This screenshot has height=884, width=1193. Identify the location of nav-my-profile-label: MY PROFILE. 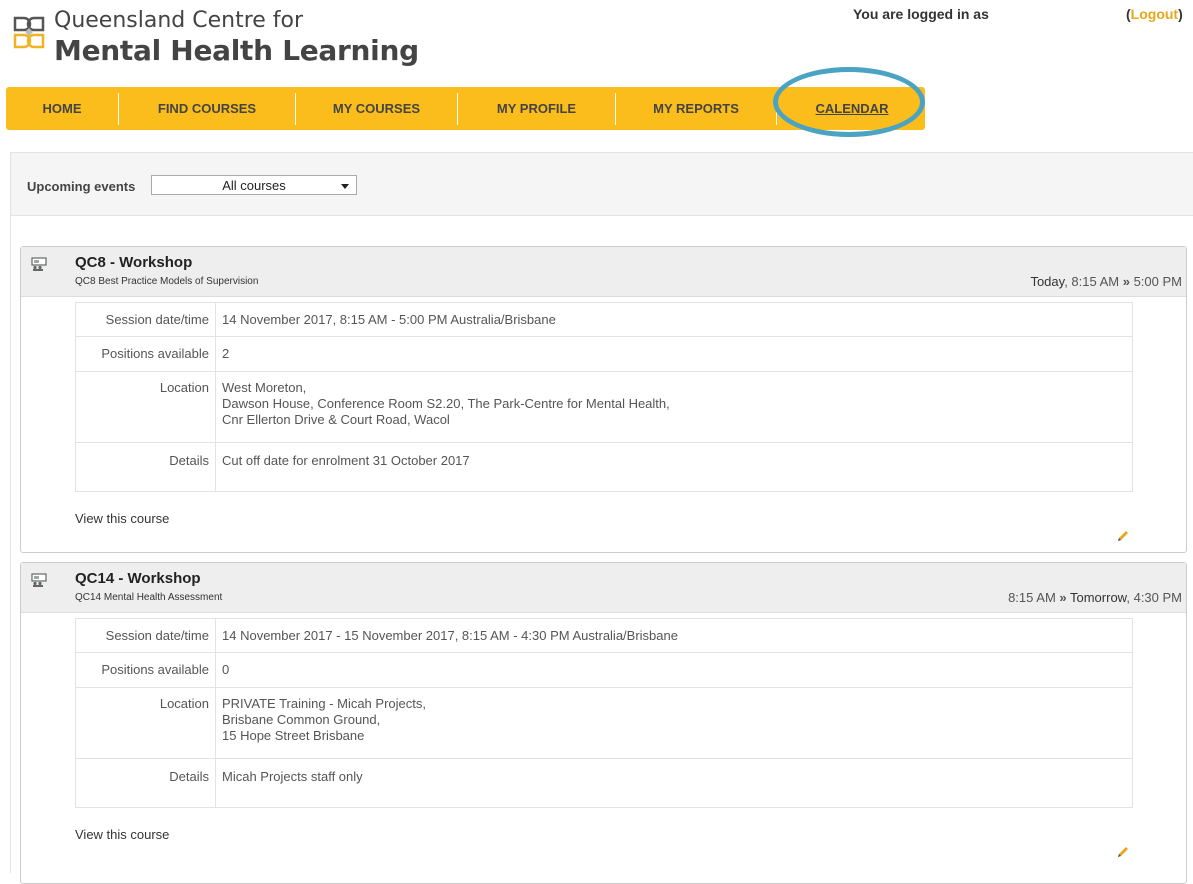
(536, 108).